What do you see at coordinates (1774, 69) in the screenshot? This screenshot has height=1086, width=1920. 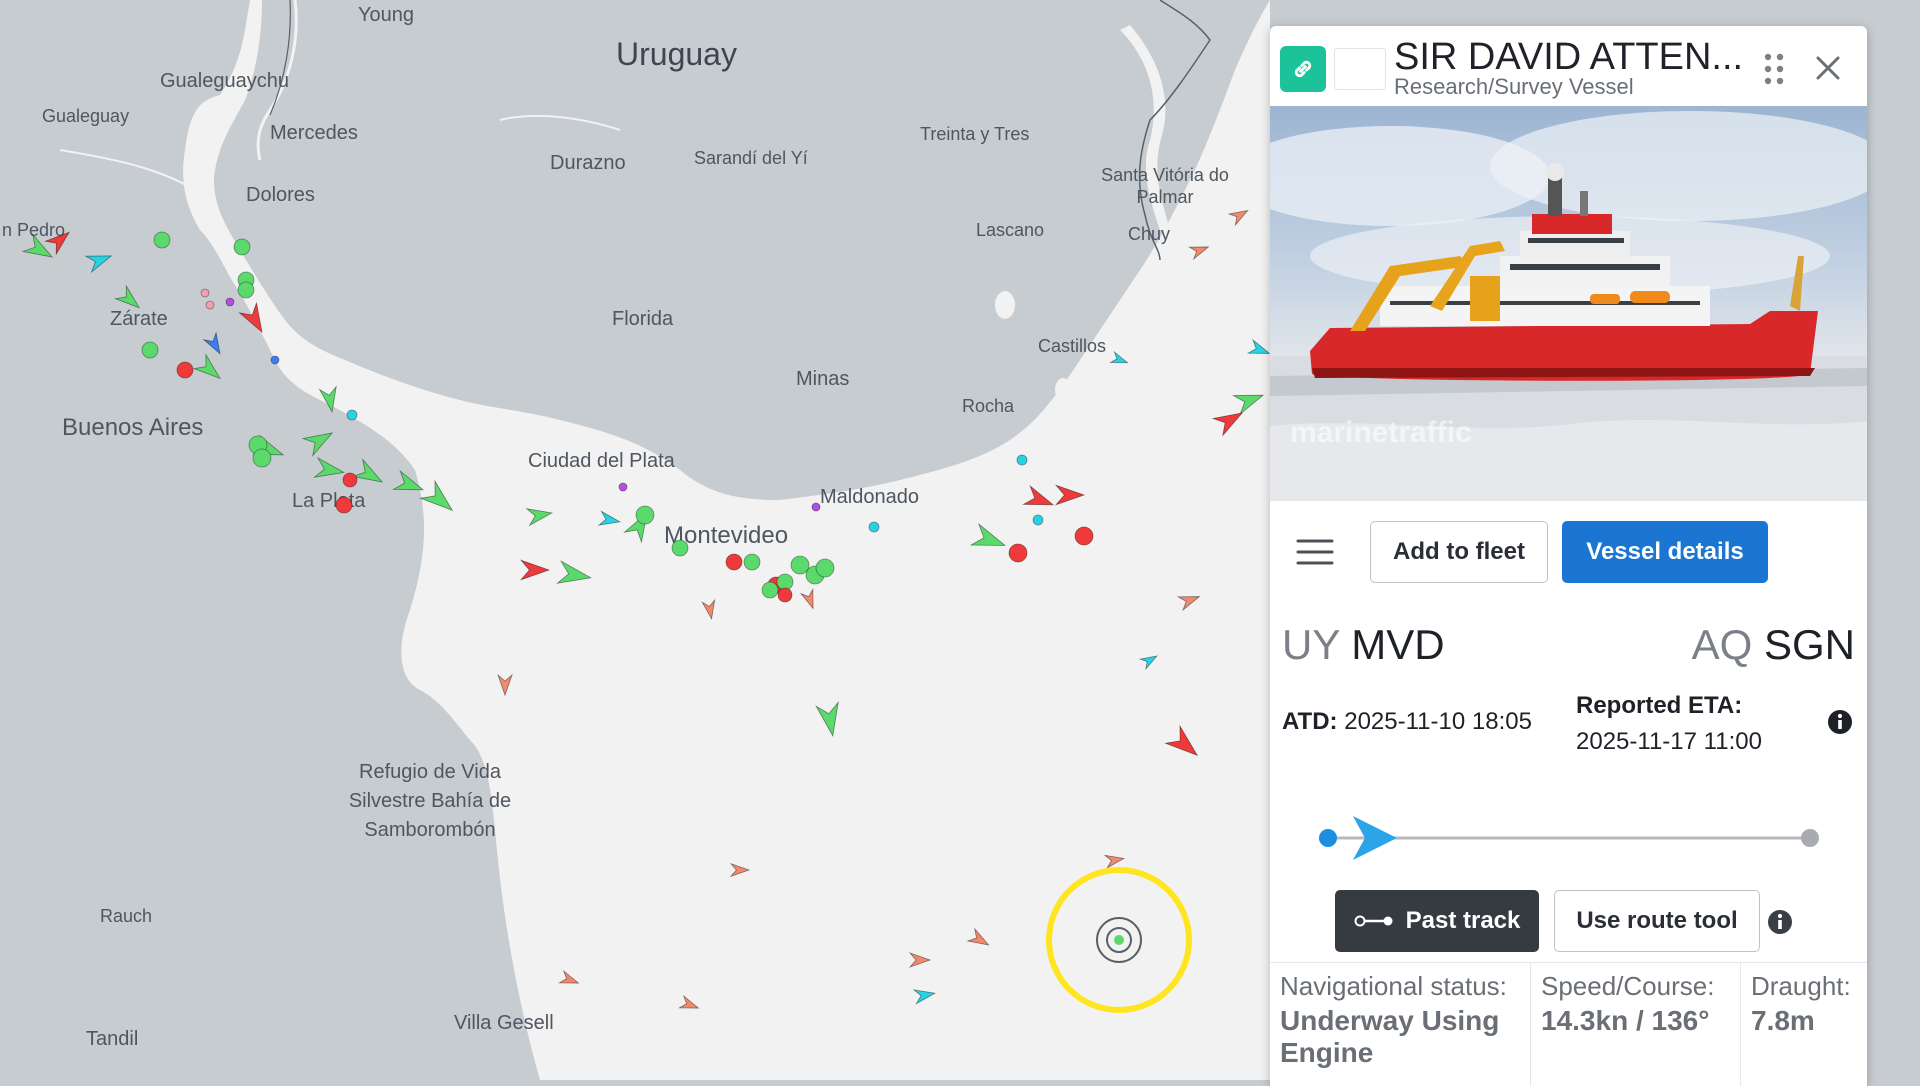 I see `drag-handle-icon` at bounding box center [1774, 69].